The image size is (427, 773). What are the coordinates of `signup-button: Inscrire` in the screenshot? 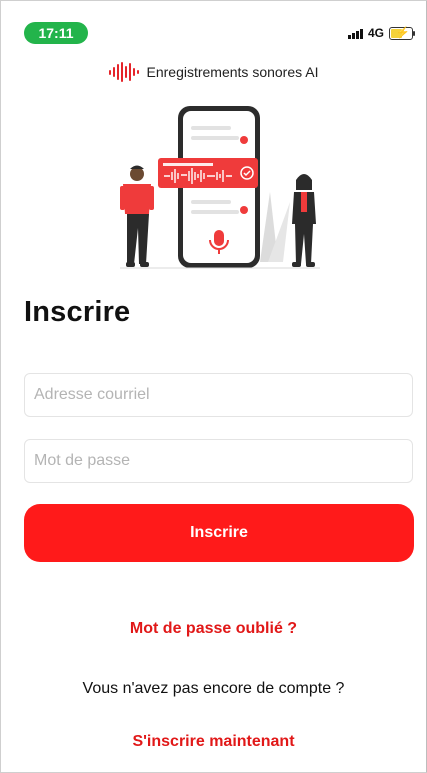 It's located at (219, 533).